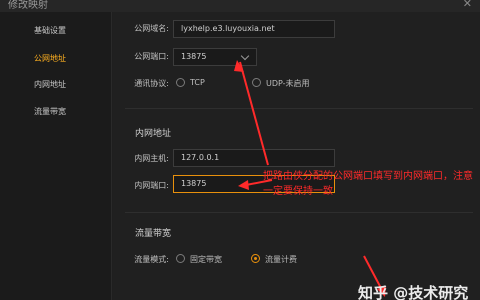 This screenshot has height=300, width=480. I want to click on watermark: 知乎 @技术研究, so click(413, 292).